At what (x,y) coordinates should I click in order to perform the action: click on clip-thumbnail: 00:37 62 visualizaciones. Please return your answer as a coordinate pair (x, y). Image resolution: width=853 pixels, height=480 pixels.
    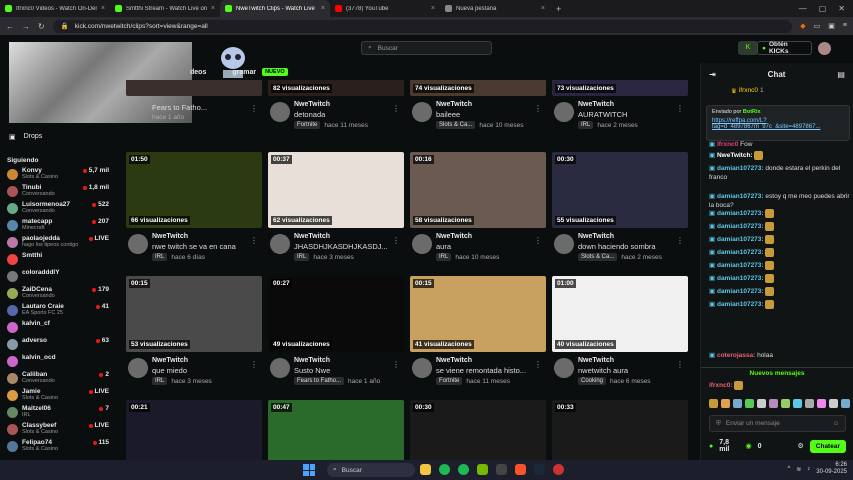
    Looking at the image, I should click on (336, 190).